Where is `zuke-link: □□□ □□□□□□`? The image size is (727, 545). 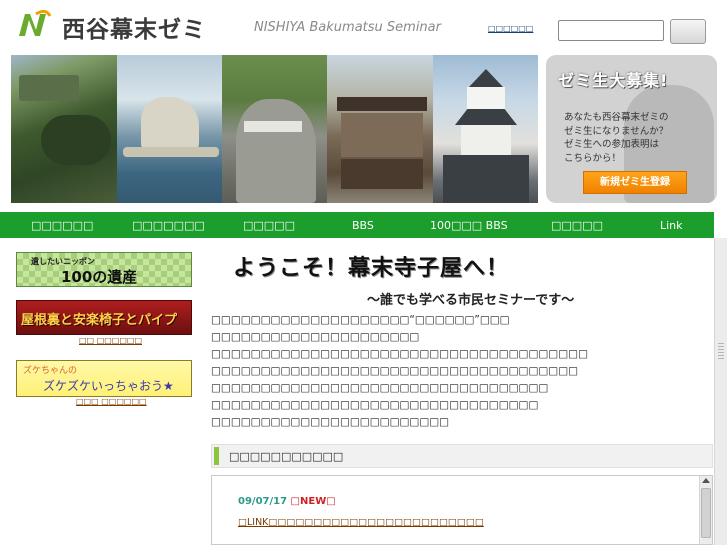 zuke-link: □□□ □□□□□□ is located at coordinates (111, 401).